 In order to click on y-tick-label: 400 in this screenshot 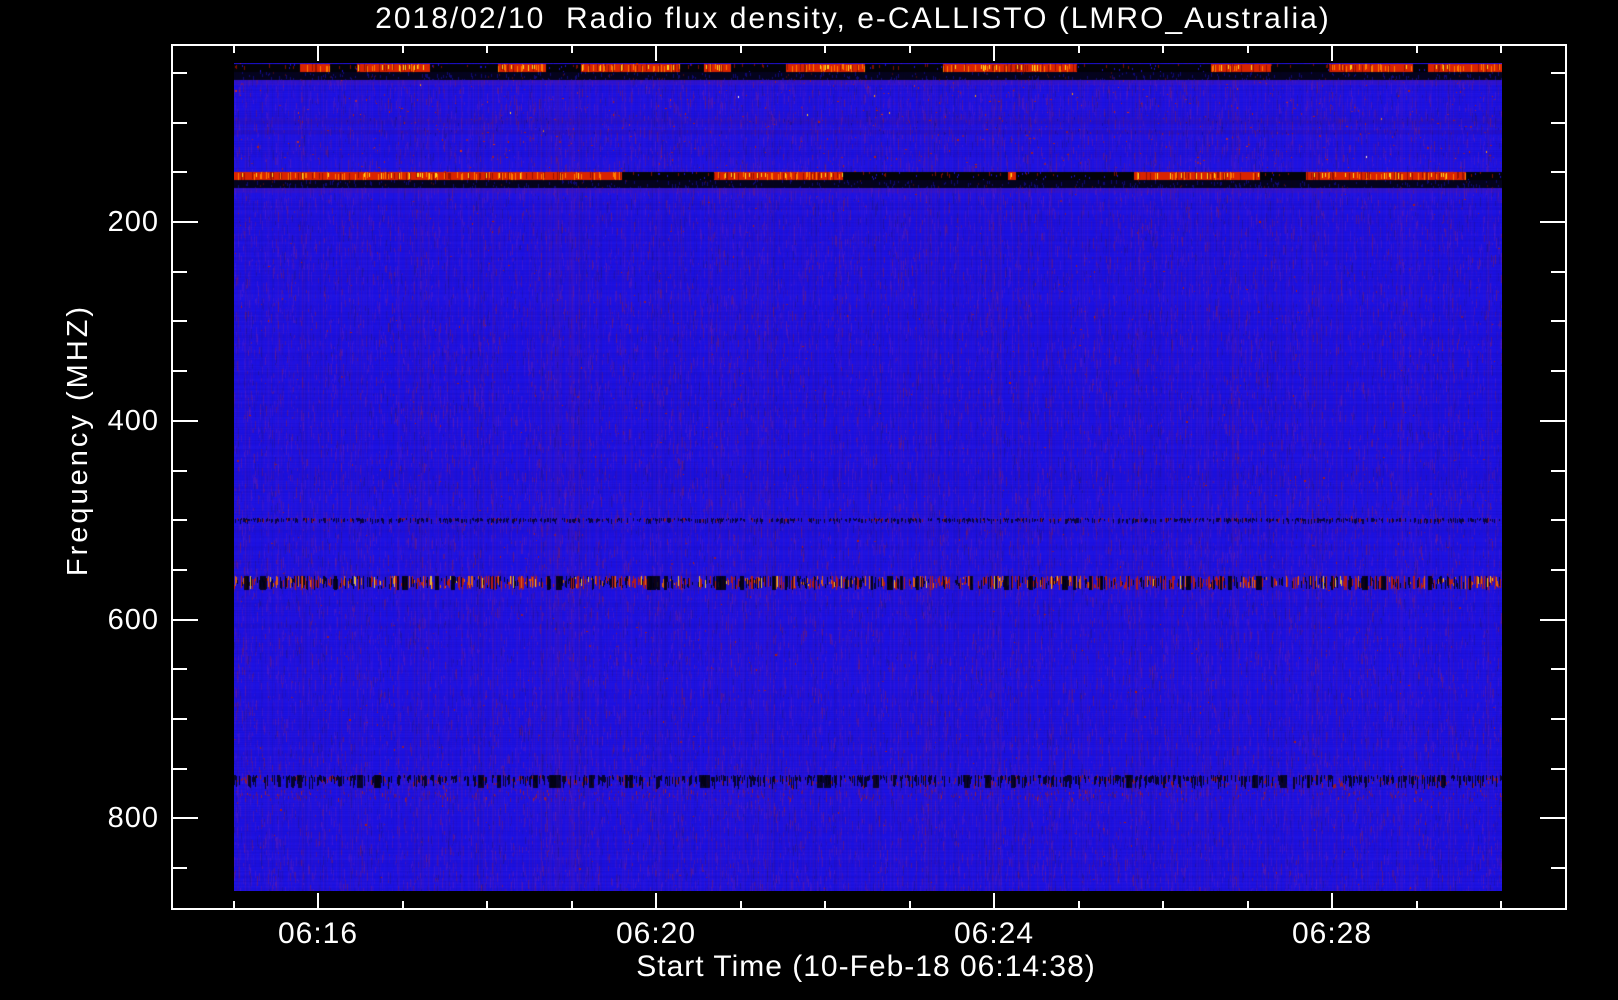, I will do `click(133, 420)`.